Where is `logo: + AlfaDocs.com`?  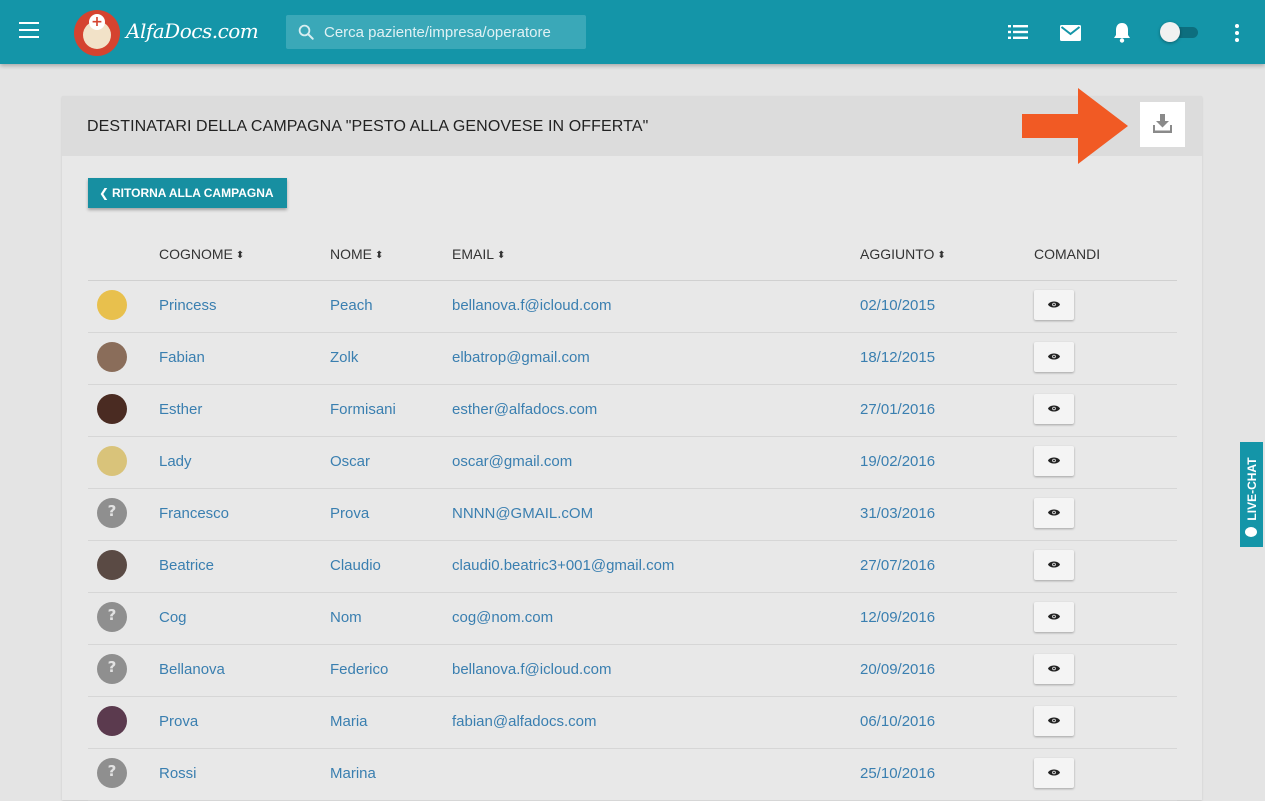
logo: + AlfaDocs.com is located at coordinates (166, 33).